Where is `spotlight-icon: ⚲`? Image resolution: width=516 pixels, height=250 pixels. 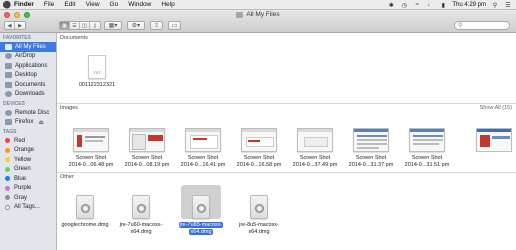
spotlight-icon: ⚲ is located at coordinates (495, 5).